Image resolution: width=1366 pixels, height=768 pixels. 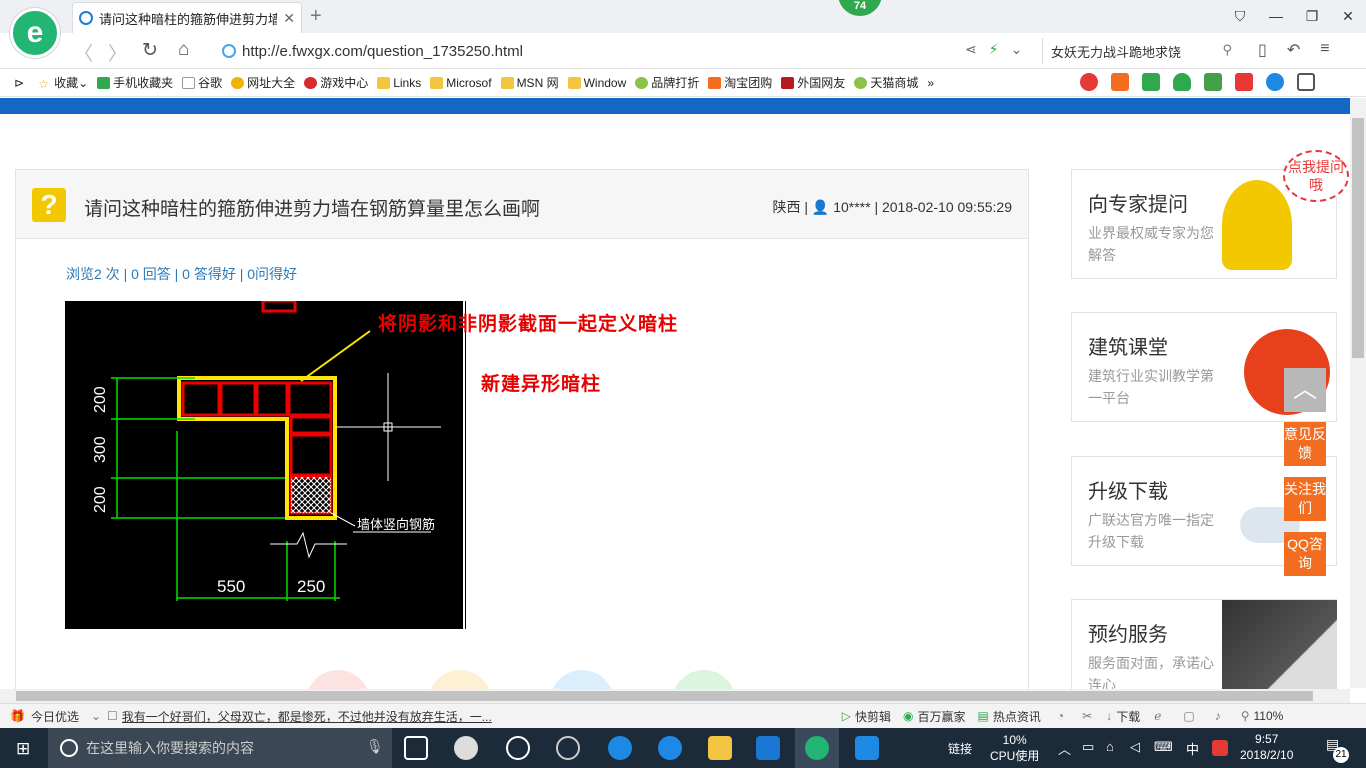 I want to click on sound-icon: ♪, so click(x=1218, y=716).